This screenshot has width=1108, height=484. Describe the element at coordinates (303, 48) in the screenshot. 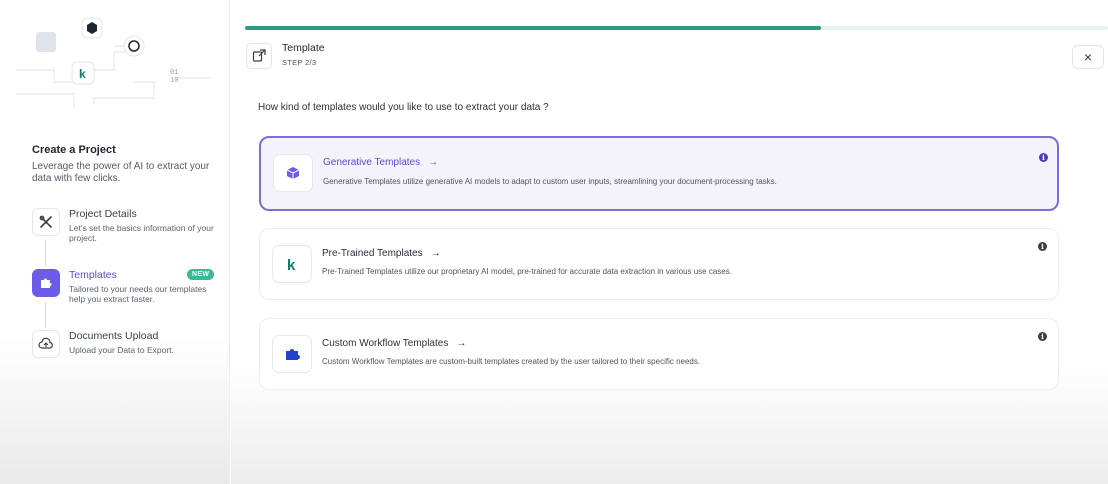

I see `page-title: Template` at that location.